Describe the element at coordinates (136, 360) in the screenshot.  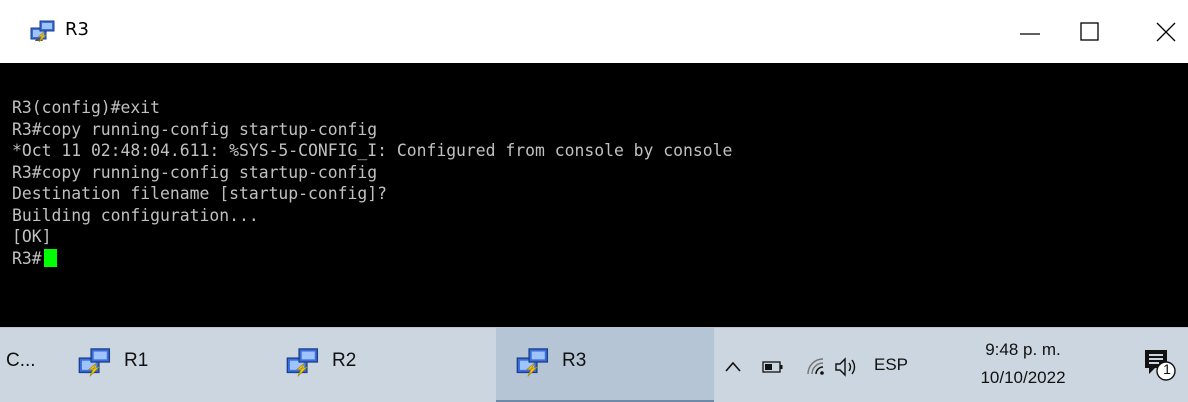
I see `taskbar-item-label: R1` at that location.